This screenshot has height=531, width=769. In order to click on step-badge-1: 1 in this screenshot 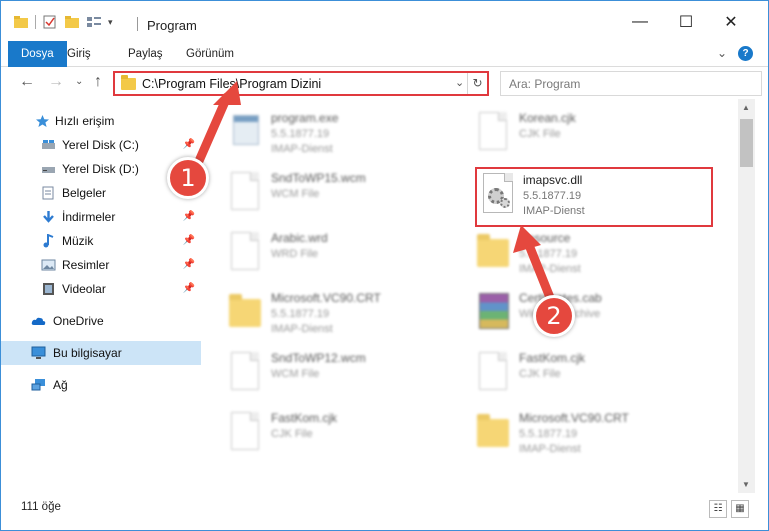, I will do `click(188, 178)`.